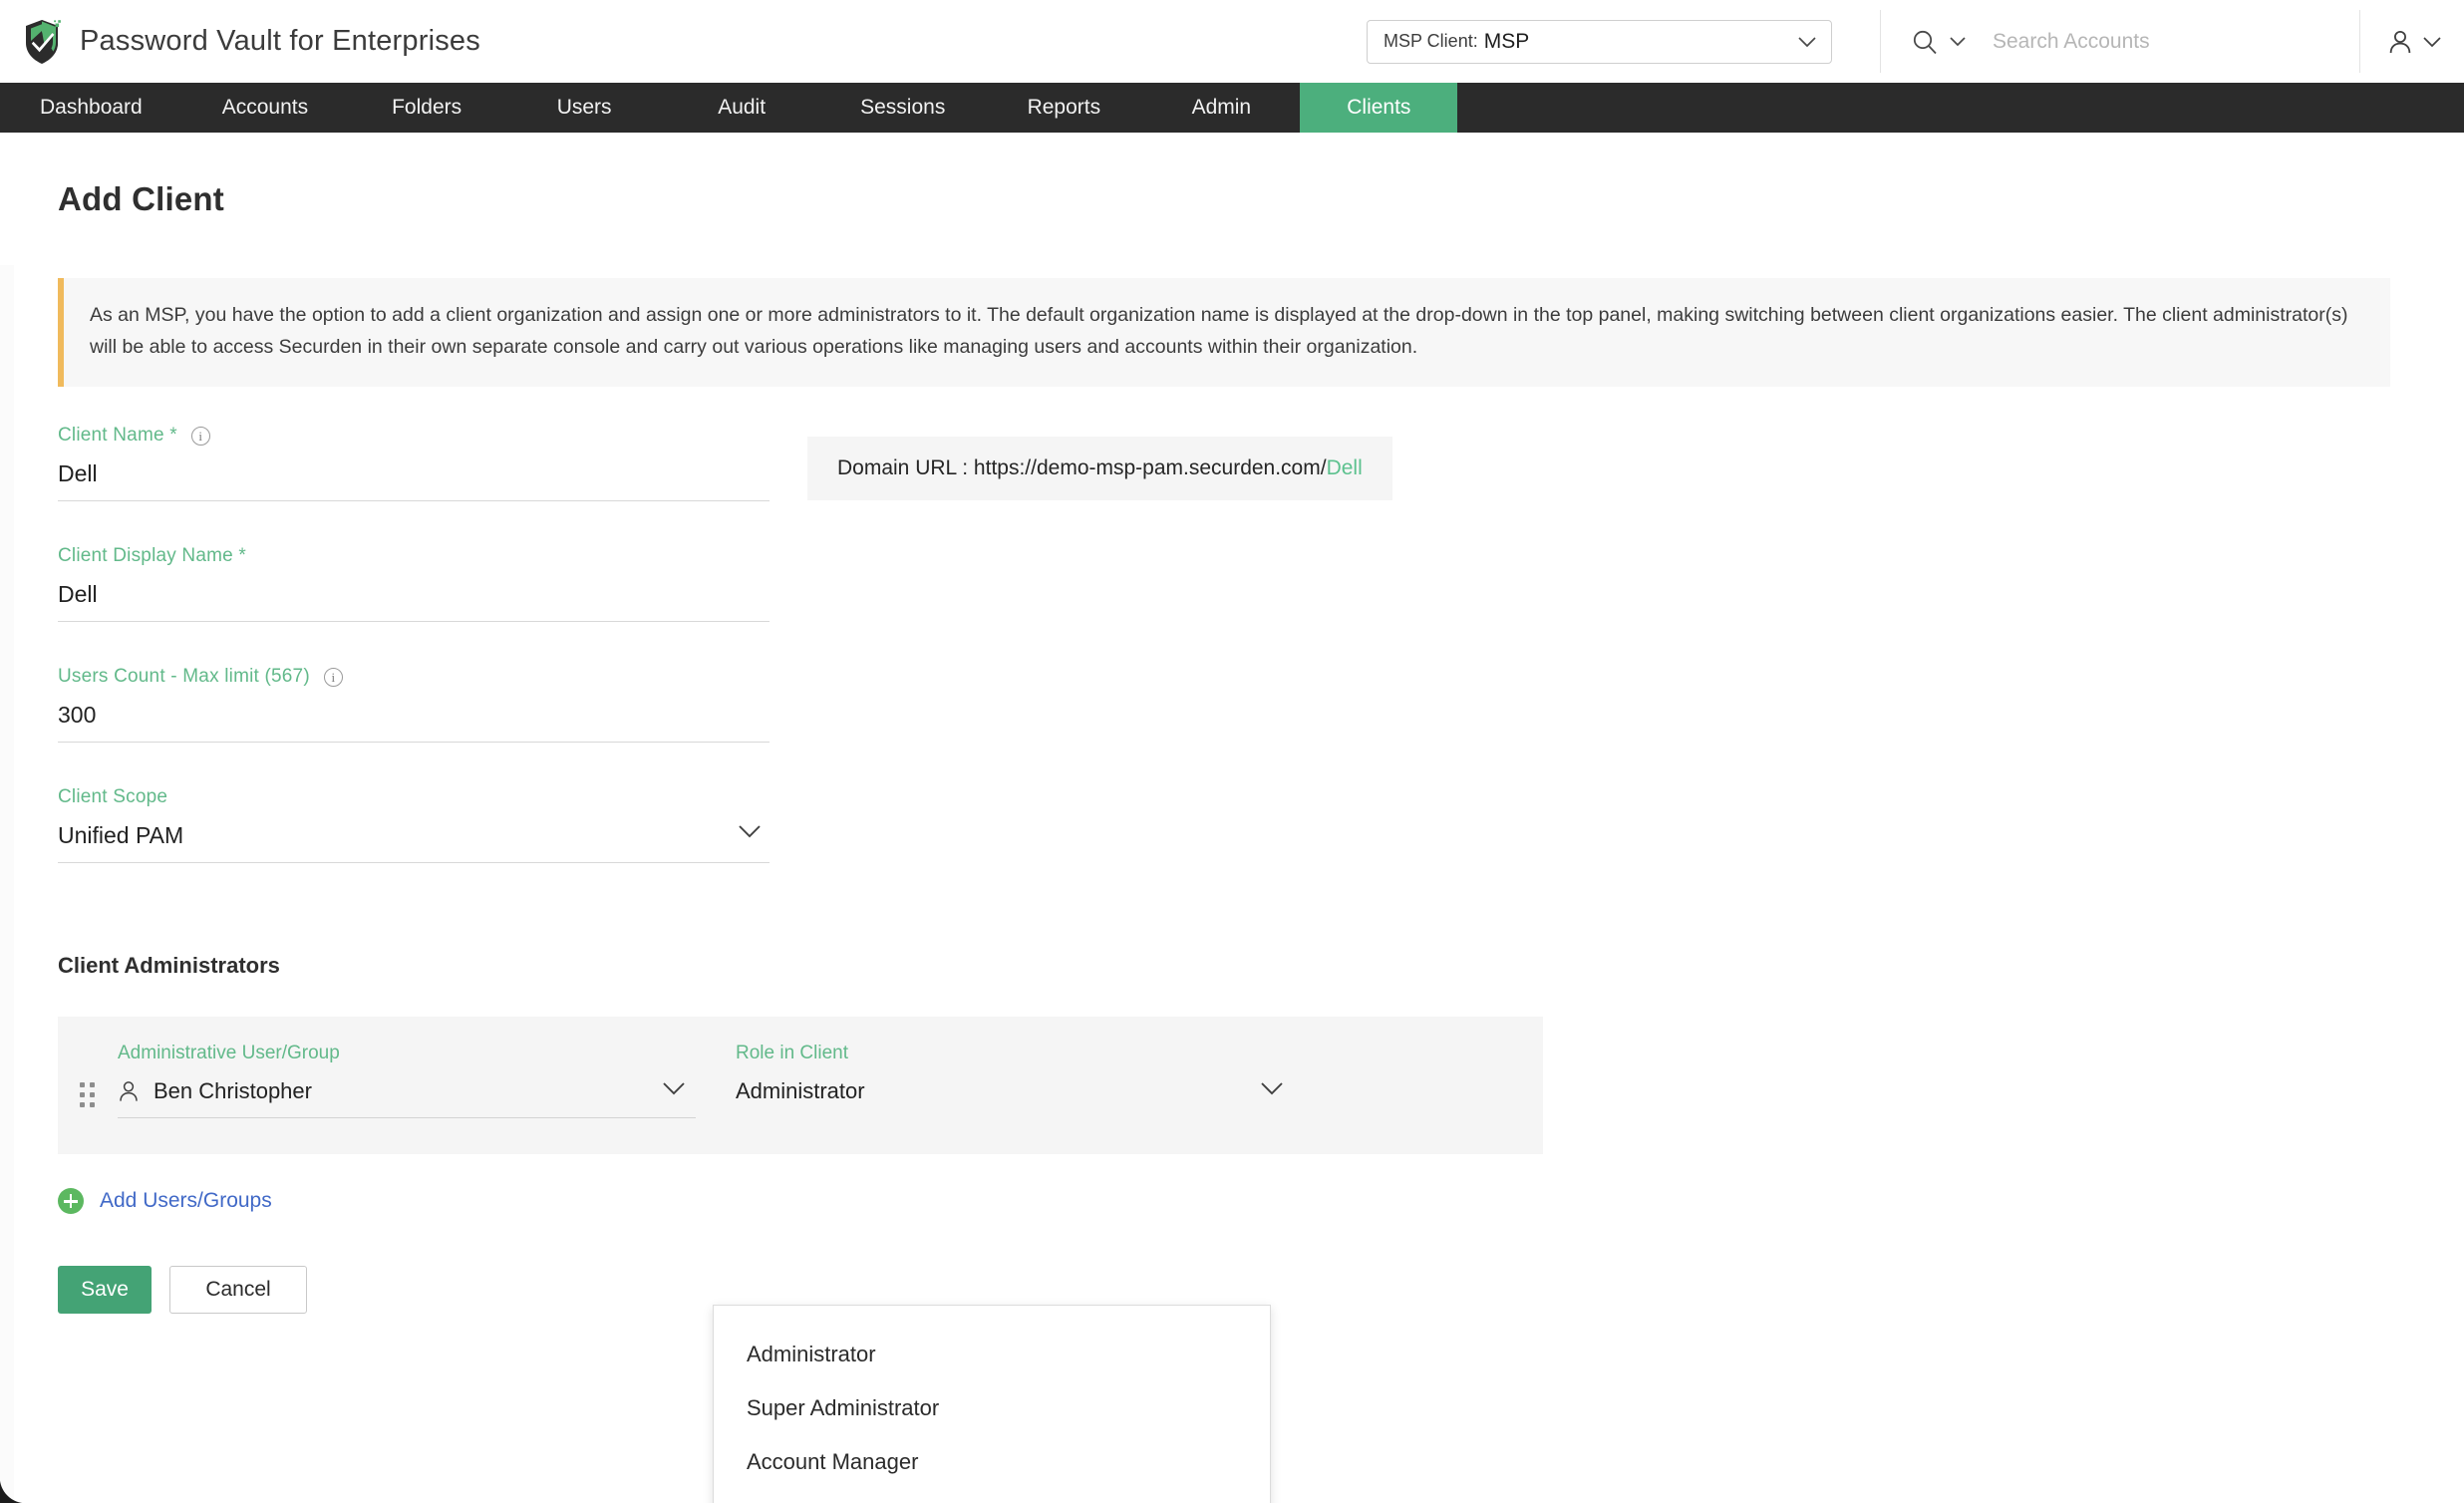  I want to click on nav-item-sessions: Sessions, so click(902, 108).